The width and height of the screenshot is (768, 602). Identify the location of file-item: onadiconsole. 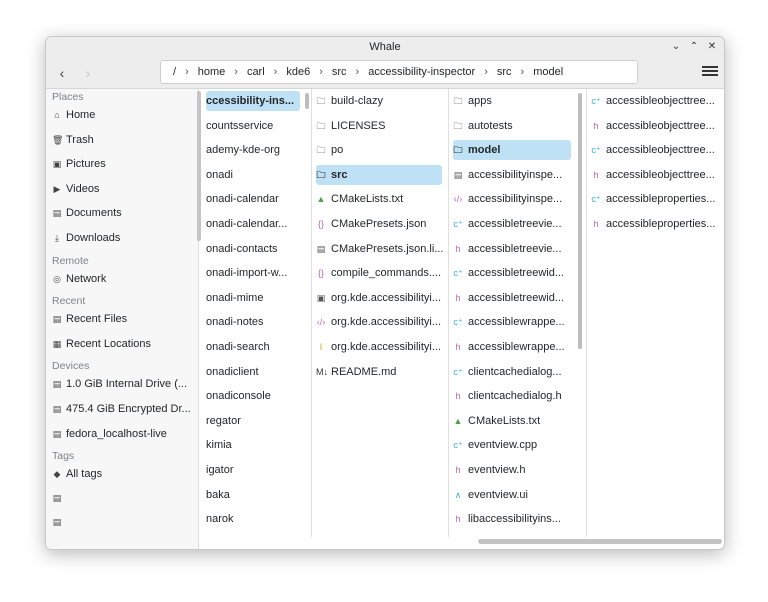
(255, 396).